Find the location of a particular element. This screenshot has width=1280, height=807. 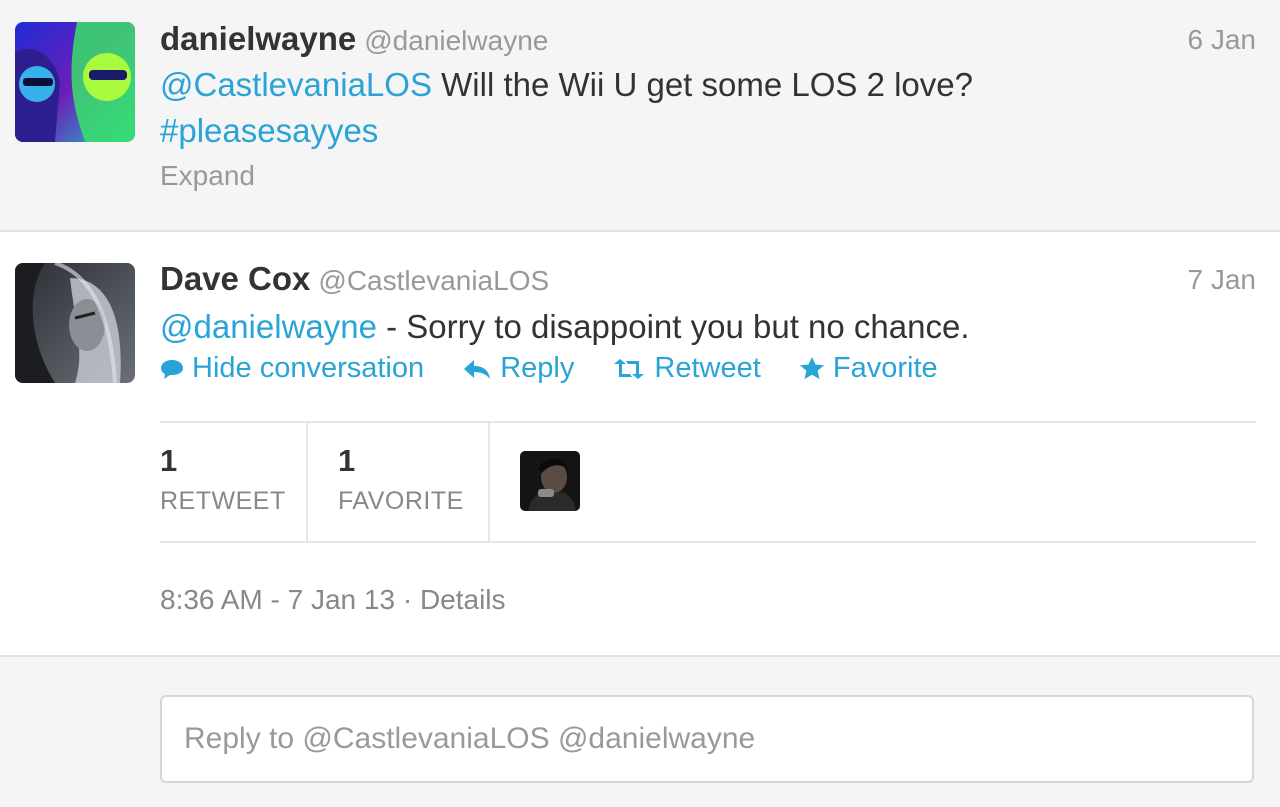

tweet-date: 7 Jan is located at coordinates (1222, 280).